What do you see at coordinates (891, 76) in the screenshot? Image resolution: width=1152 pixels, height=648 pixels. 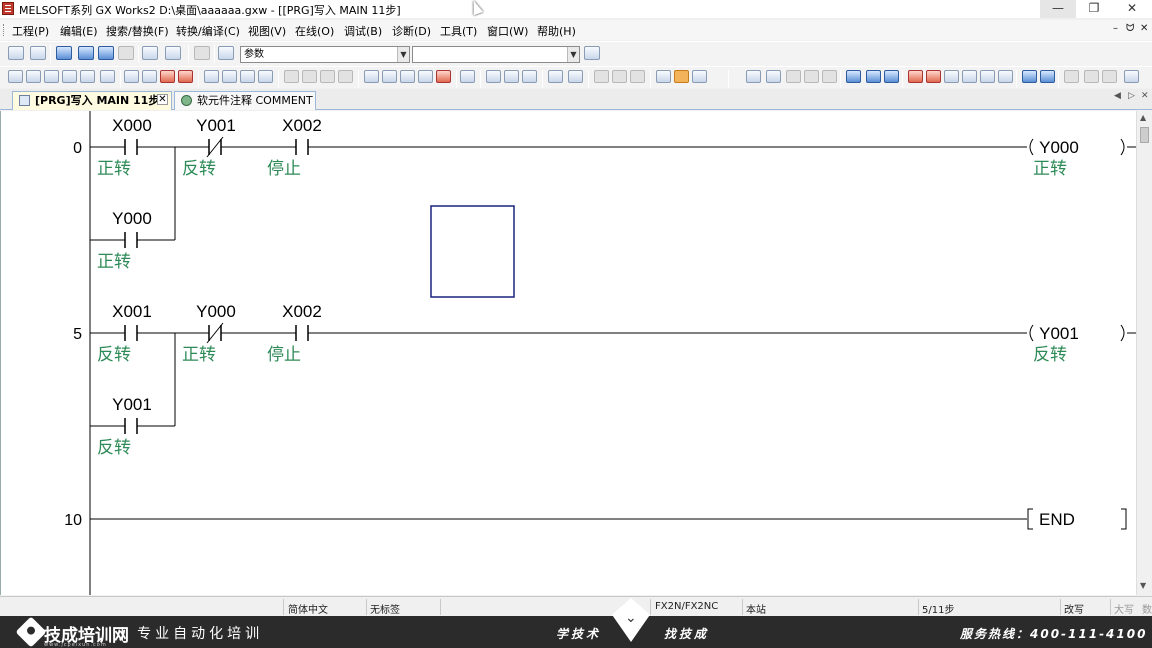 I see `verify-plc-icon` at bounding box center [891, 76].